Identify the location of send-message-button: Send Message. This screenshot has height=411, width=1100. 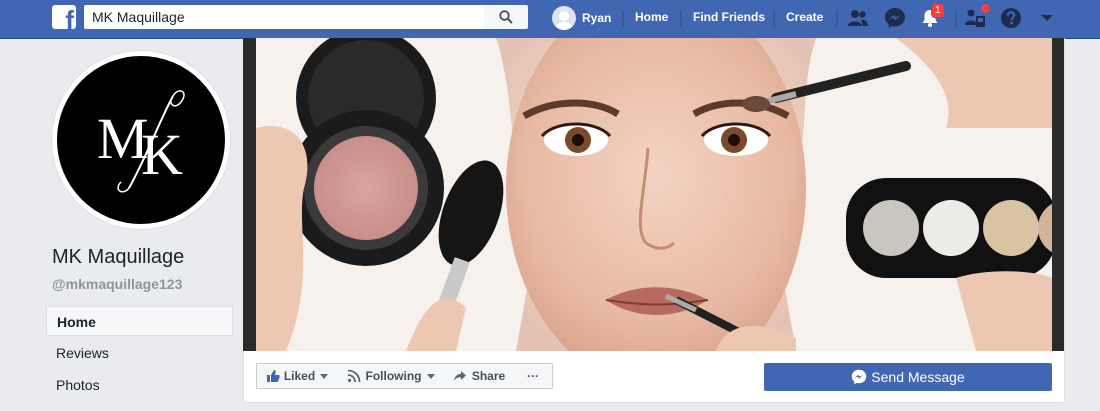
(908, 377).